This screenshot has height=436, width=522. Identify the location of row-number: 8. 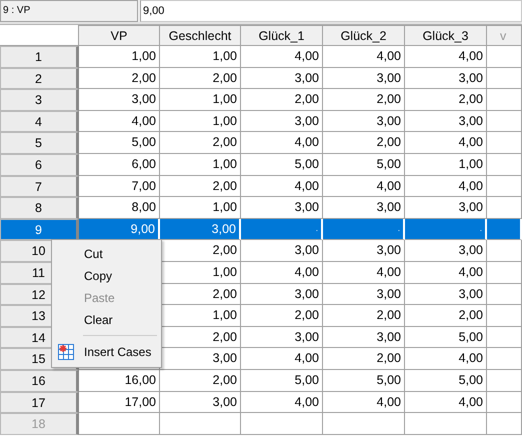
(39, 208).